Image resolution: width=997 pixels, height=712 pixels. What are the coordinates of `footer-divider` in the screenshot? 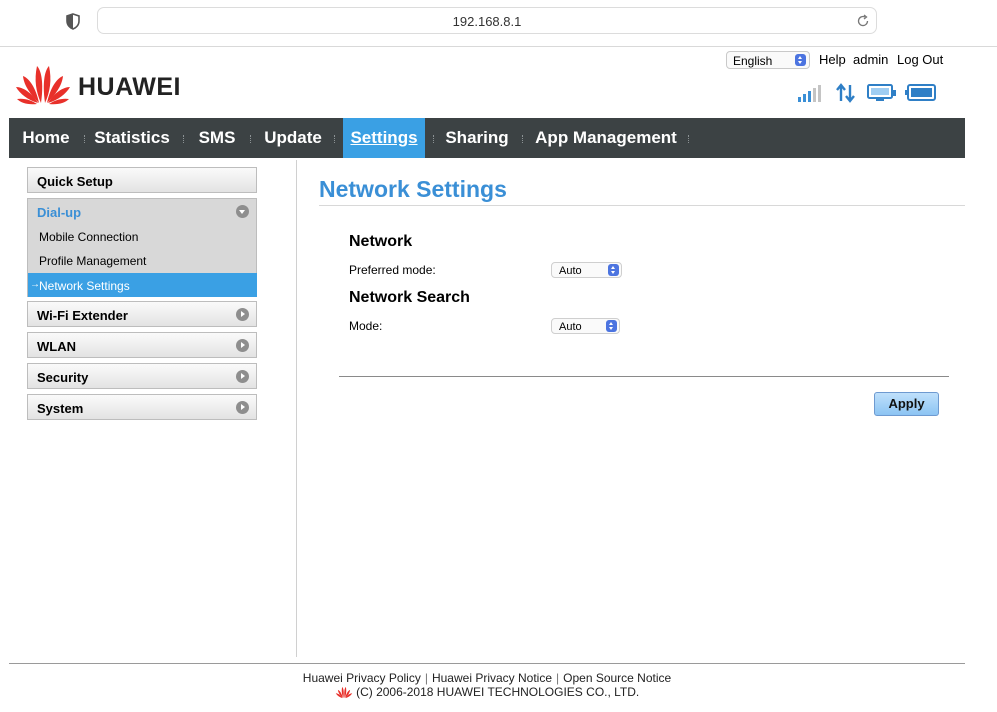 It's located at (487, 663).